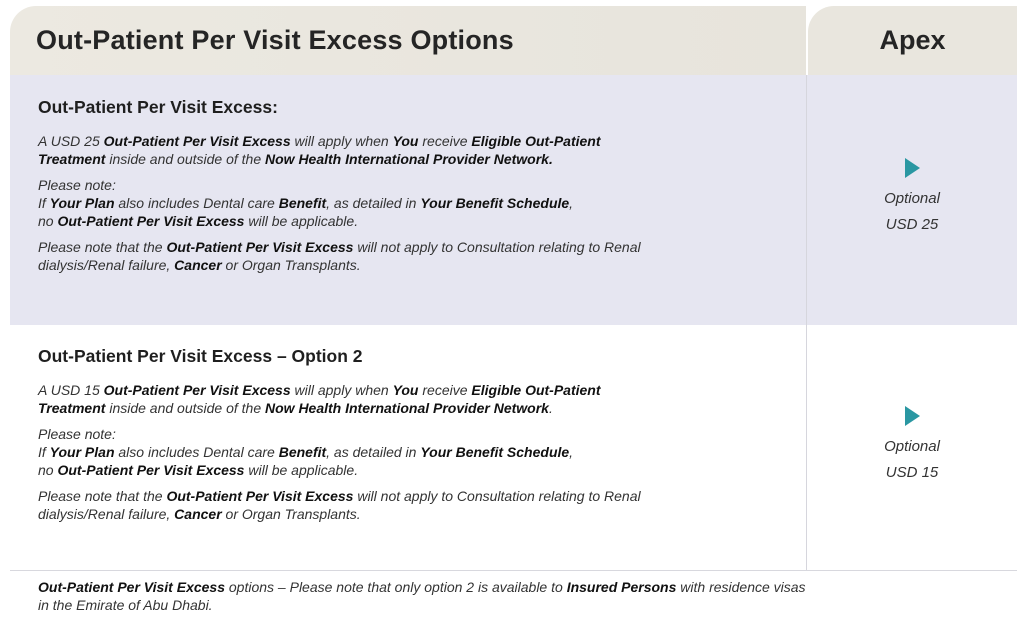  I want to click on table-header-title-cell: Out-Patient Per Visit Excess Options, so click(408, 40).